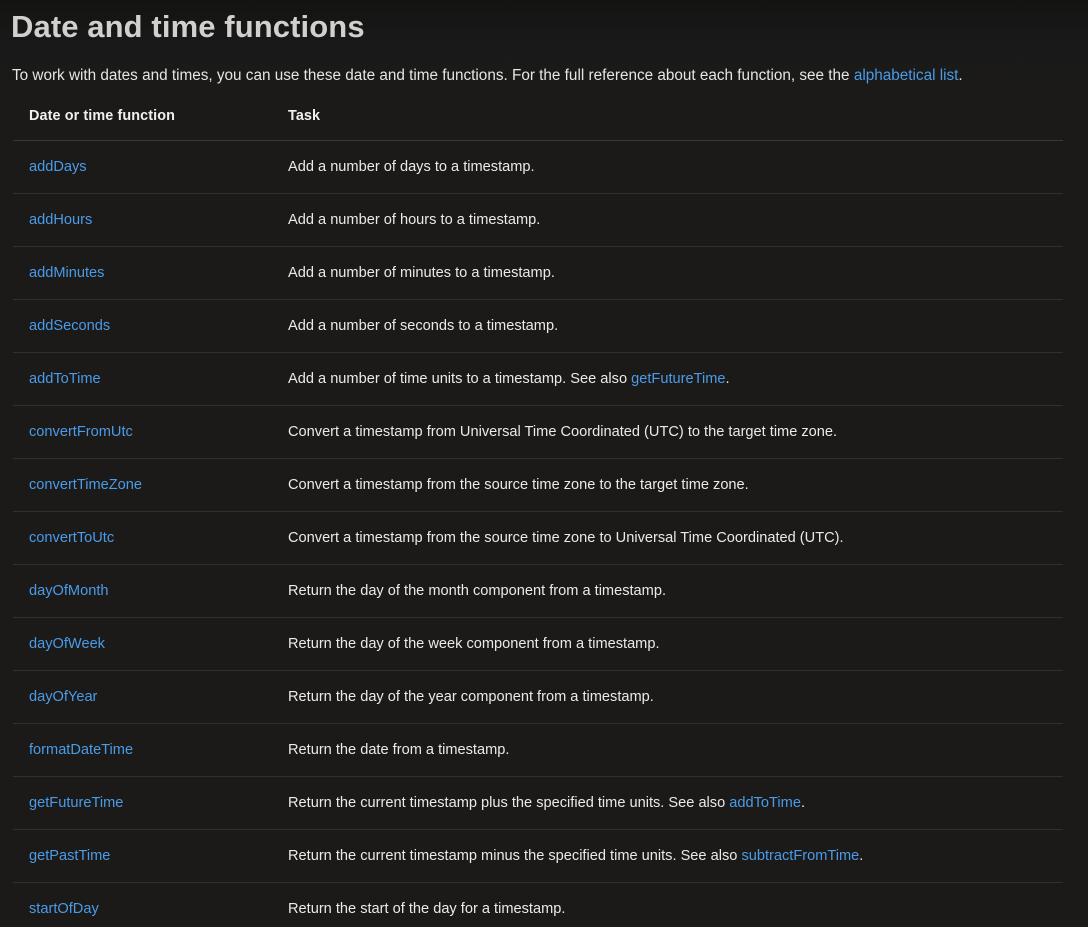 The width and height of the screenshot is (1088, 927). What do you see at coordinates (143, 273) in the screenshot?
I see `function-name-cell: addMinutes` at bounding box center [143, 273].